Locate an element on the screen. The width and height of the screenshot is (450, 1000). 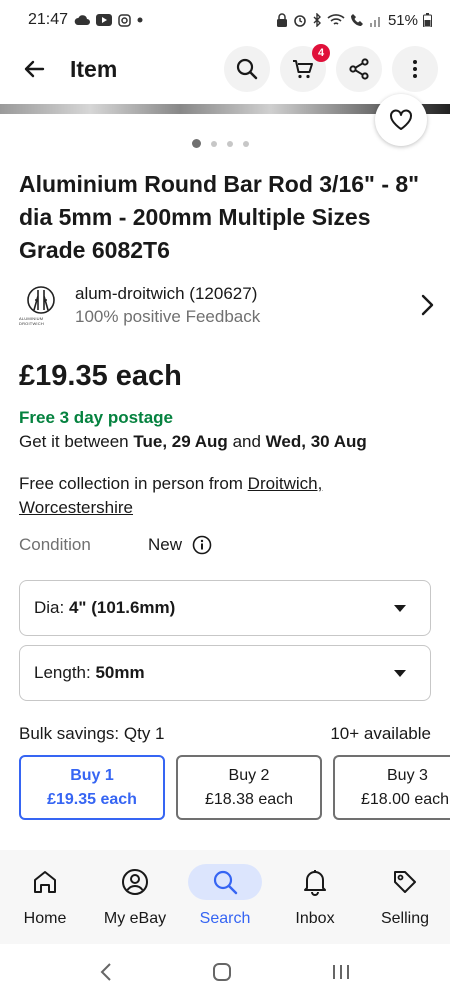
search-button is located at coordinates (247, 69).